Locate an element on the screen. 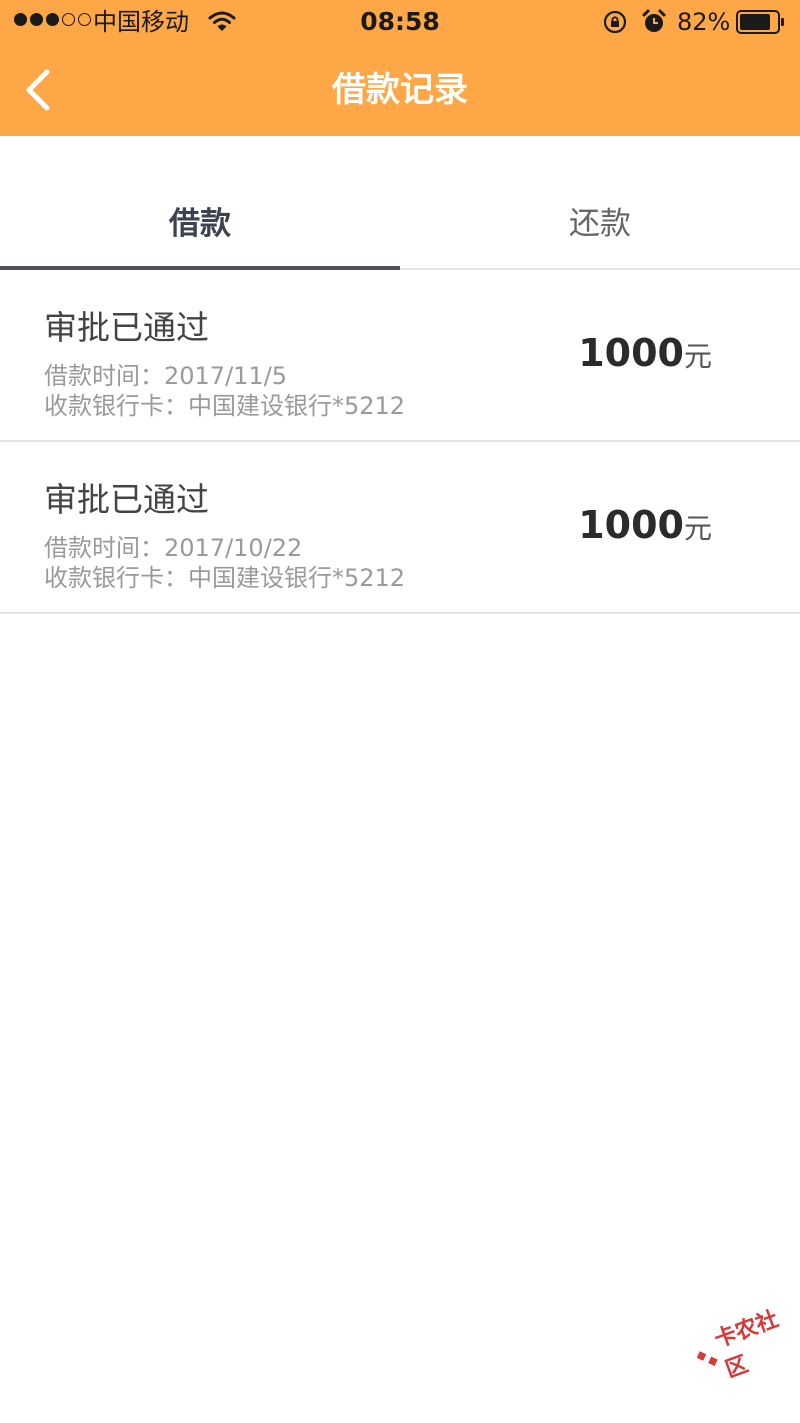 Image resolution: width=800 pixels, height=1423 pixels. tab-bar: 借款 还款 is located at coordinates (400, 225).